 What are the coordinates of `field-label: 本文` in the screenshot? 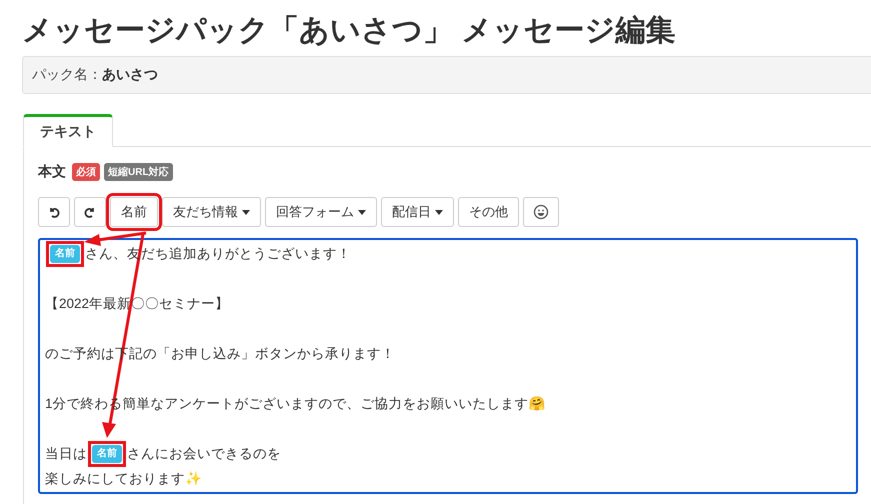 It's located at (52, 172).